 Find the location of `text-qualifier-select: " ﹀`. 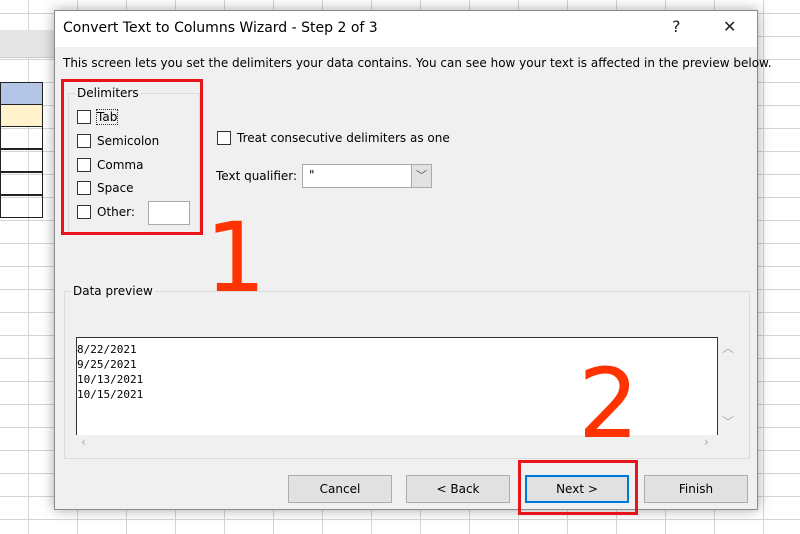

text-qualifier-select: " ﹀ is located at coordinates (367, 176).